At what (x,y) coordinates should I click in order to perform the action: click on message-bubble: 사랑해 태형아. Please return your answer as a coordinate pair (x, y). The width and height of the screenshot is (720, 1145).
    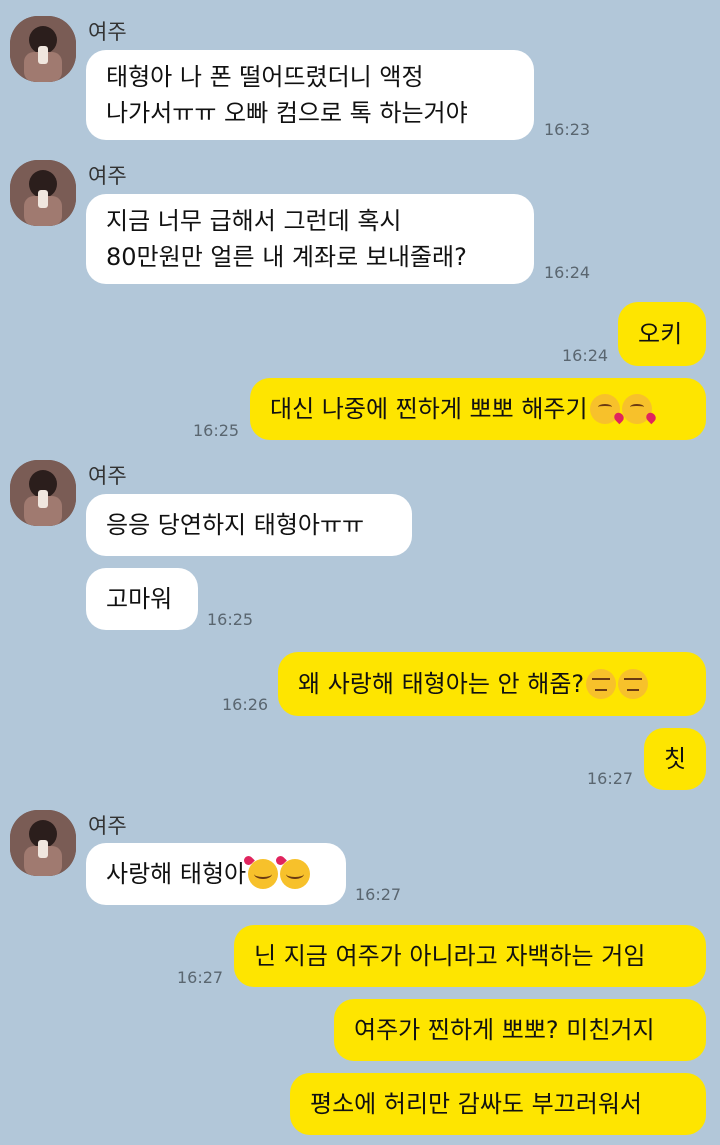
    Looking at the image, I should click on (216, 874).